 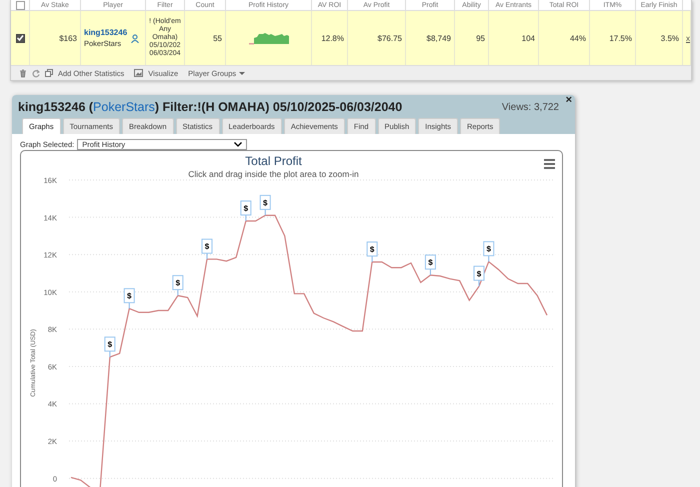 What do you see at coordinates (480, 38) in the screenshot?
I see `table-cell: 95` at bounding box center [480, 38].